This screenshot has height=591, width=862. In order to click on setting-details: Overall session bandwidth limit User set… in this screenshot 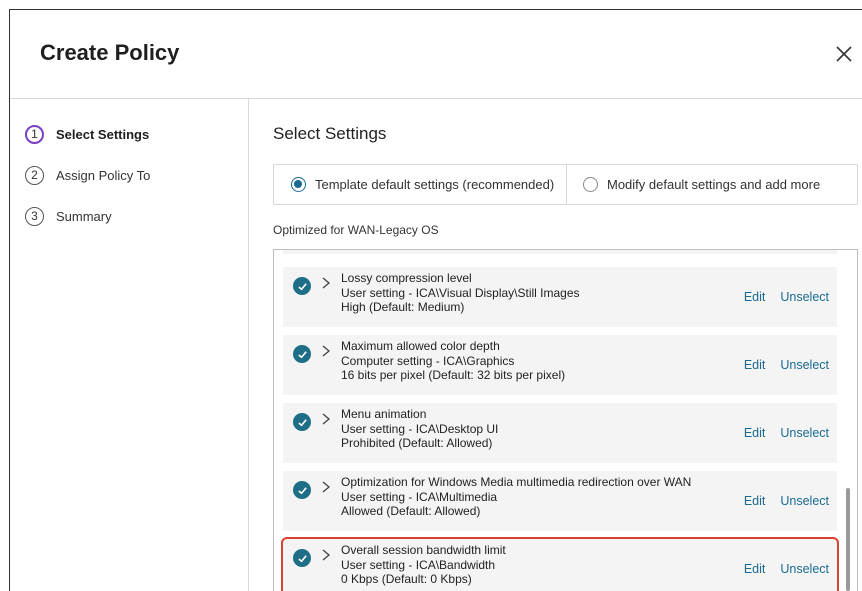, I will do `click(423, 565)`.